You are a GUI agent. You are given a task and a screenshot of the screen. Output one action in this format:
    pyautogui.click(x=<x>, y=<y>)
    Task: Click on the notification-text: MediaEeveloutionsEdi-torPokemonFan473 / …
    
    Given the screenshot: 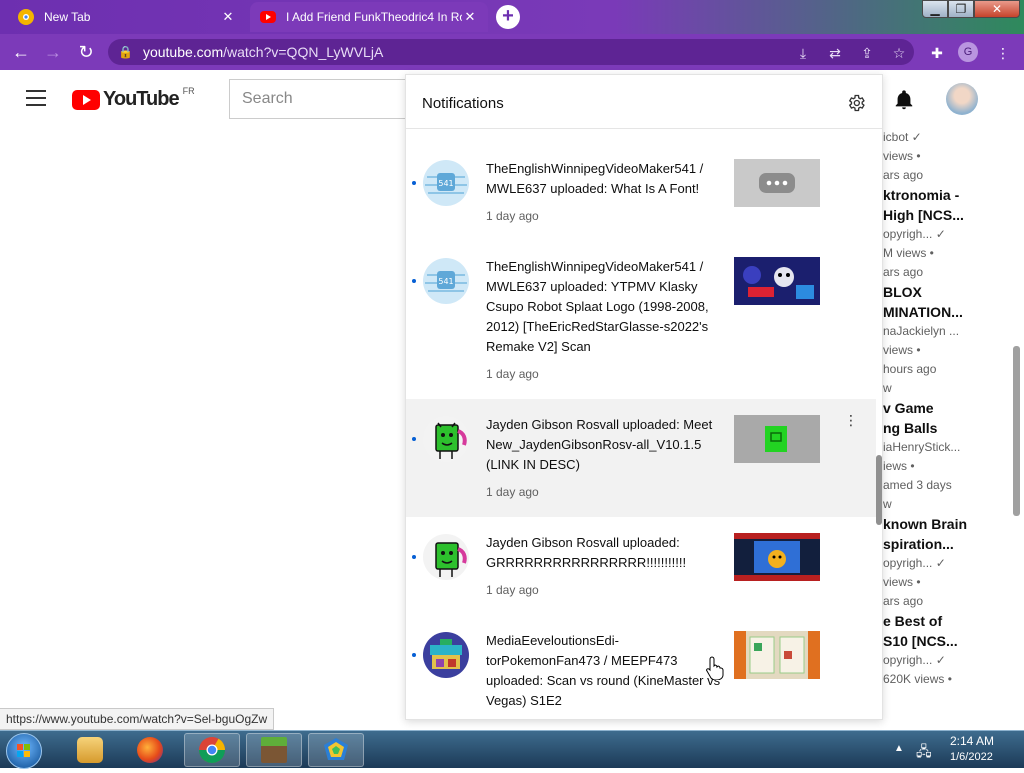 What is the action you would take?
    pyautogui.click(x=603, y=670)
    